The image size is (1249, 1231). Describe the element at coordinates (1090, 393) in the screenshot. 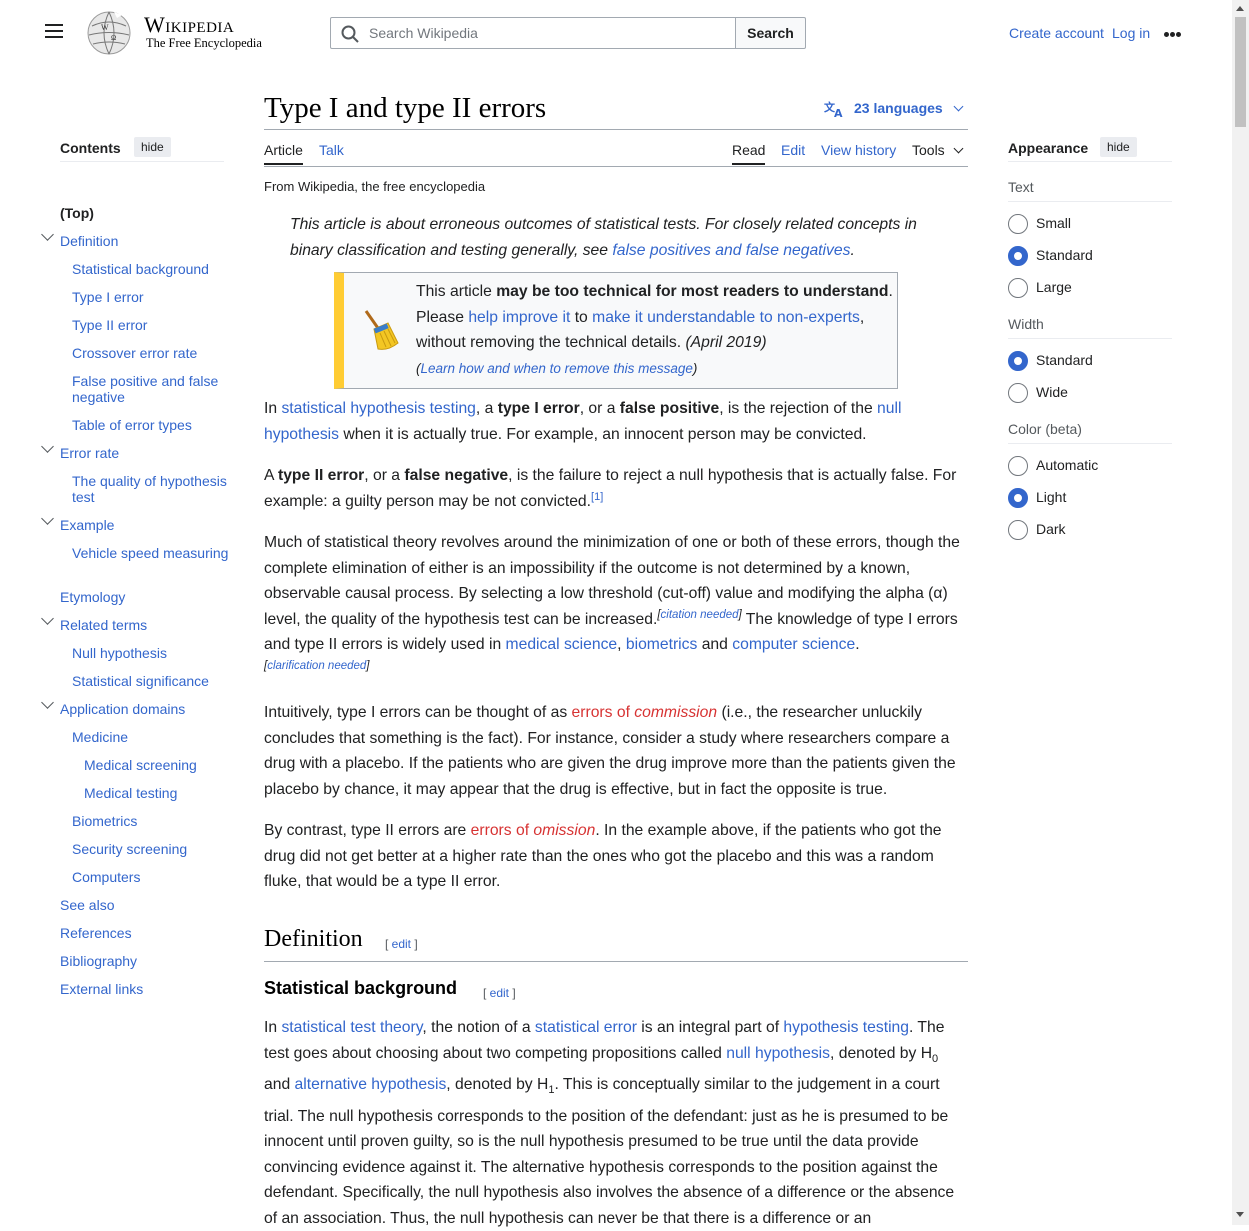

I see `width-wide-radio: Wide` at that location.